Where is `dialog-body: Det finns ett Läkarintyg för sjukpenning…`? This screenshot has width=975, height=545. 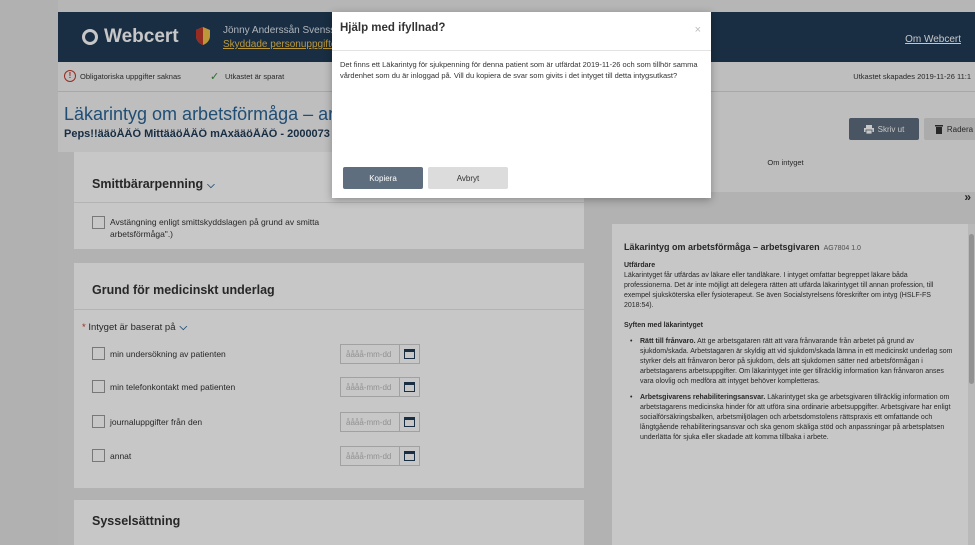 dialog-body: Det finns ett Läkarintyg för sjukpenning… is located at coordinates (519, 70).